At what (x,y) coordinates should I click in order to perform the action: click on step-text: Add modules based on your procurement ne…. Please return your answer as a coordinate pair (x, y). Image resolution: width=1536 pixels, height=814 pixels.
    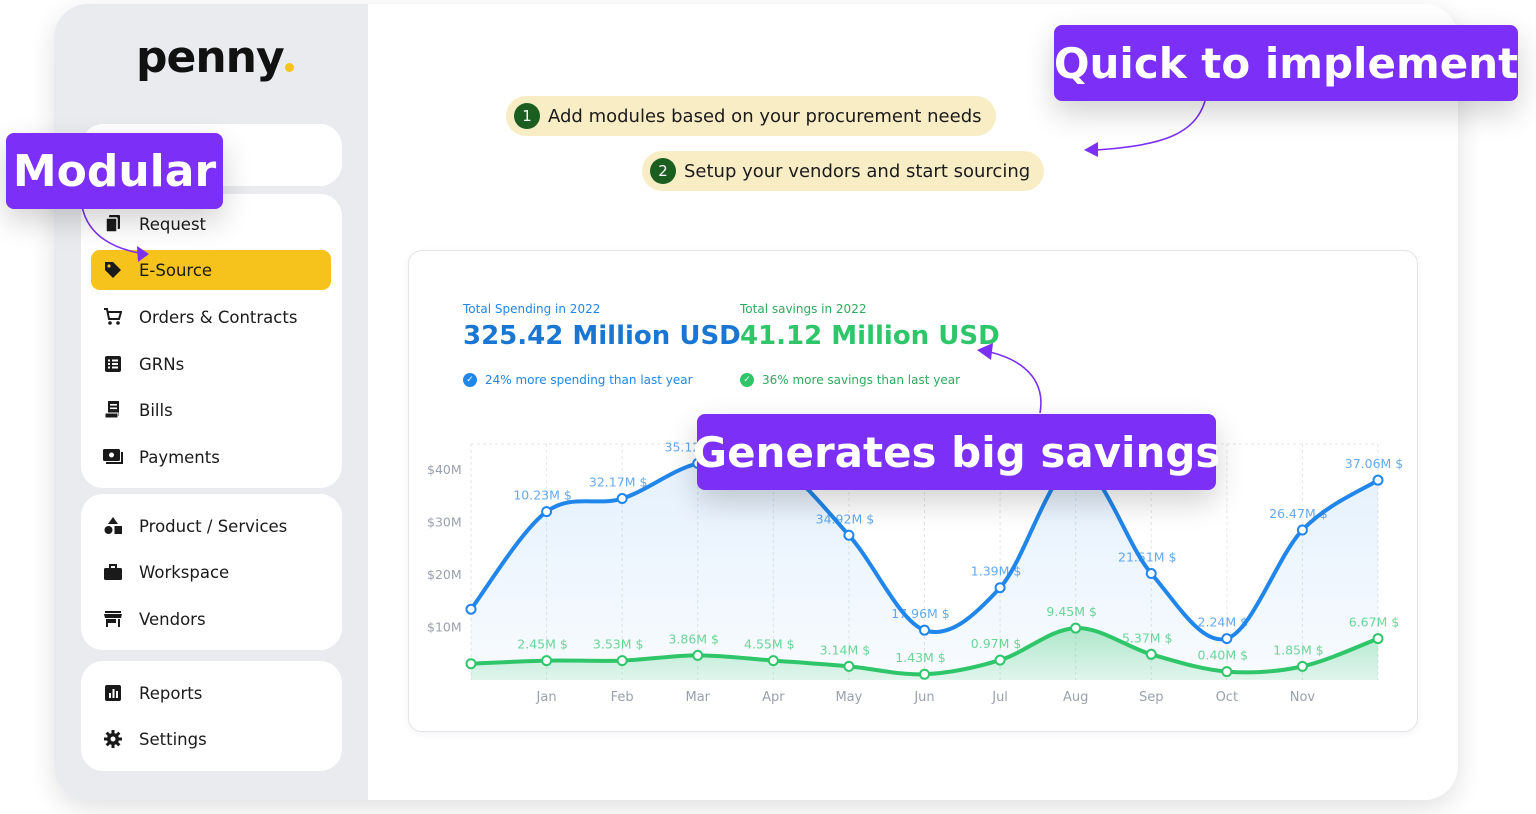
    Looking at the image, I should click on (765, 116).